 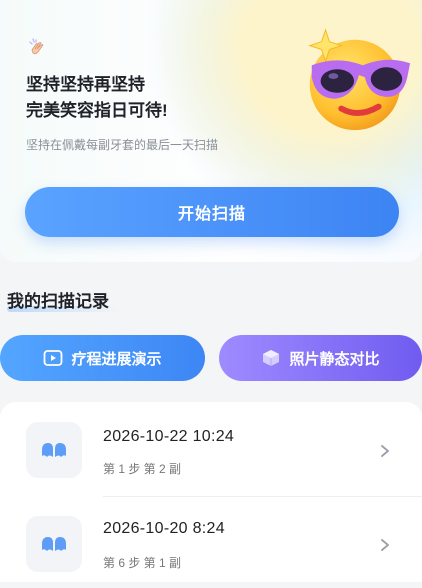 What do you see at coordinates (211, 544) in the screenshot?
I see `scan-record-row: 2026-10-20 8:24 第 6 步 第 1 副` at bounding box center [211, 544].